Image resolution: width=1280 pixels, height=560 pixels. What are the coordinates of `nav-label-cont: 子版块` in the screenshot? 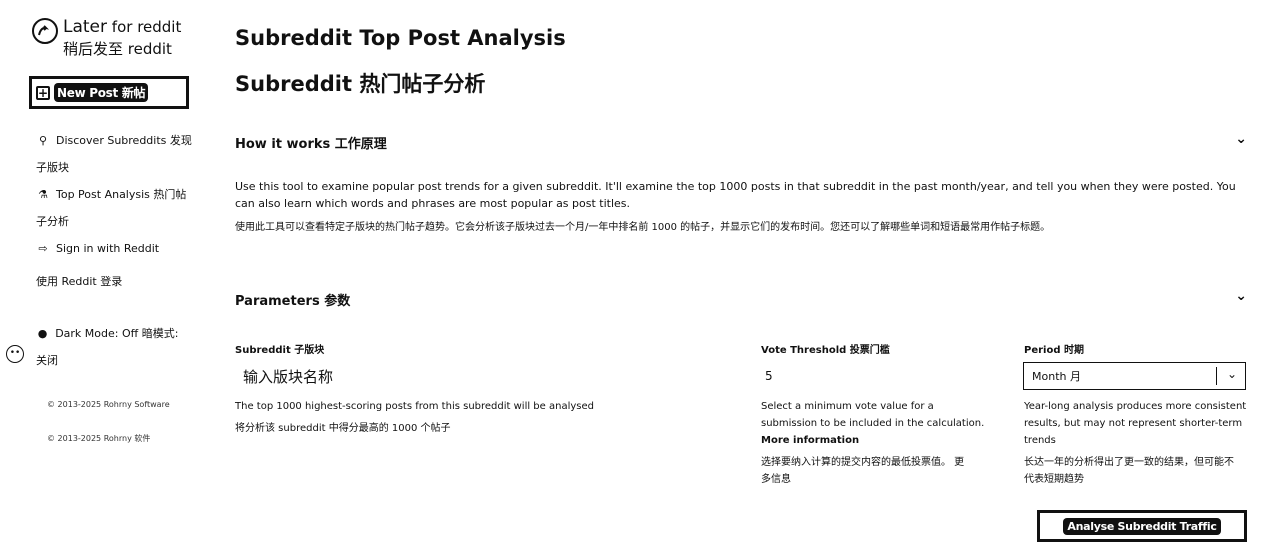 It's located at (52, 167).